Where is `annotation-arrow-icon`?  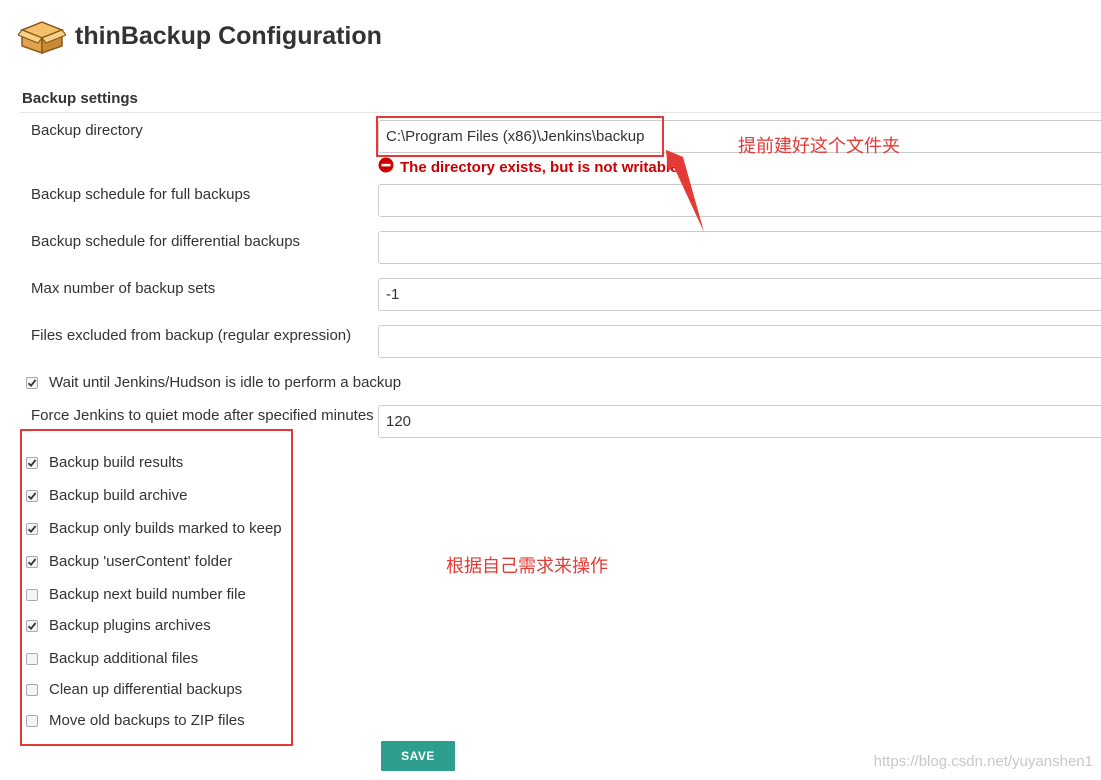 annotation-arrow-icon is located at coordinates (685, 191).